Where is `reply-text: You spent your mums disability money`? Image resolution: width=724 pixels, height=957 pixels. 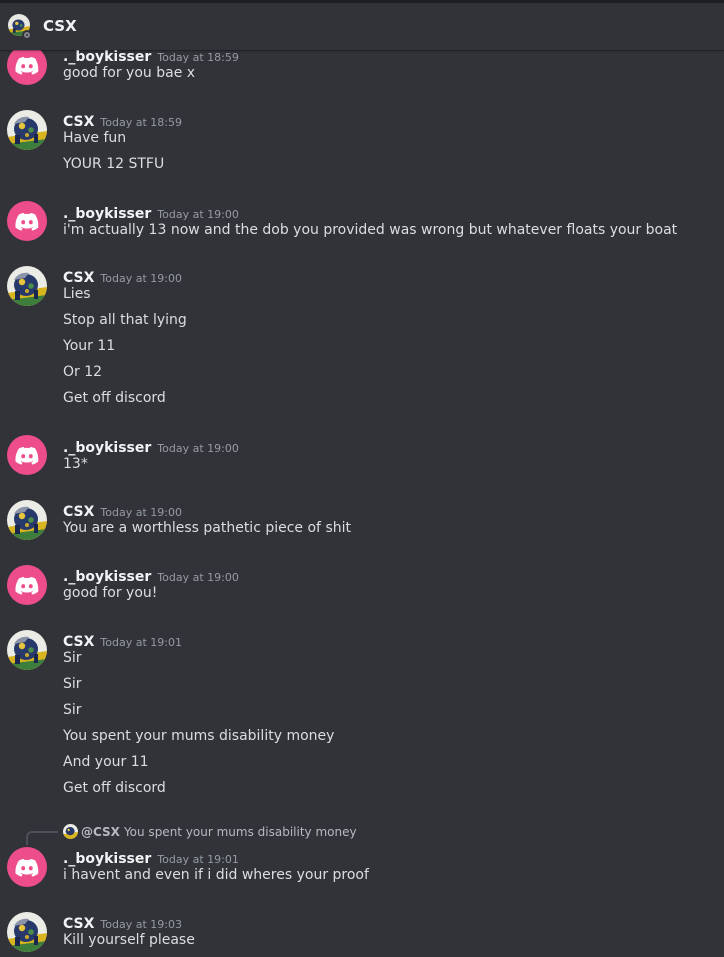 reply-text: You spent your mums disability money is located at coordinates (240, 832).